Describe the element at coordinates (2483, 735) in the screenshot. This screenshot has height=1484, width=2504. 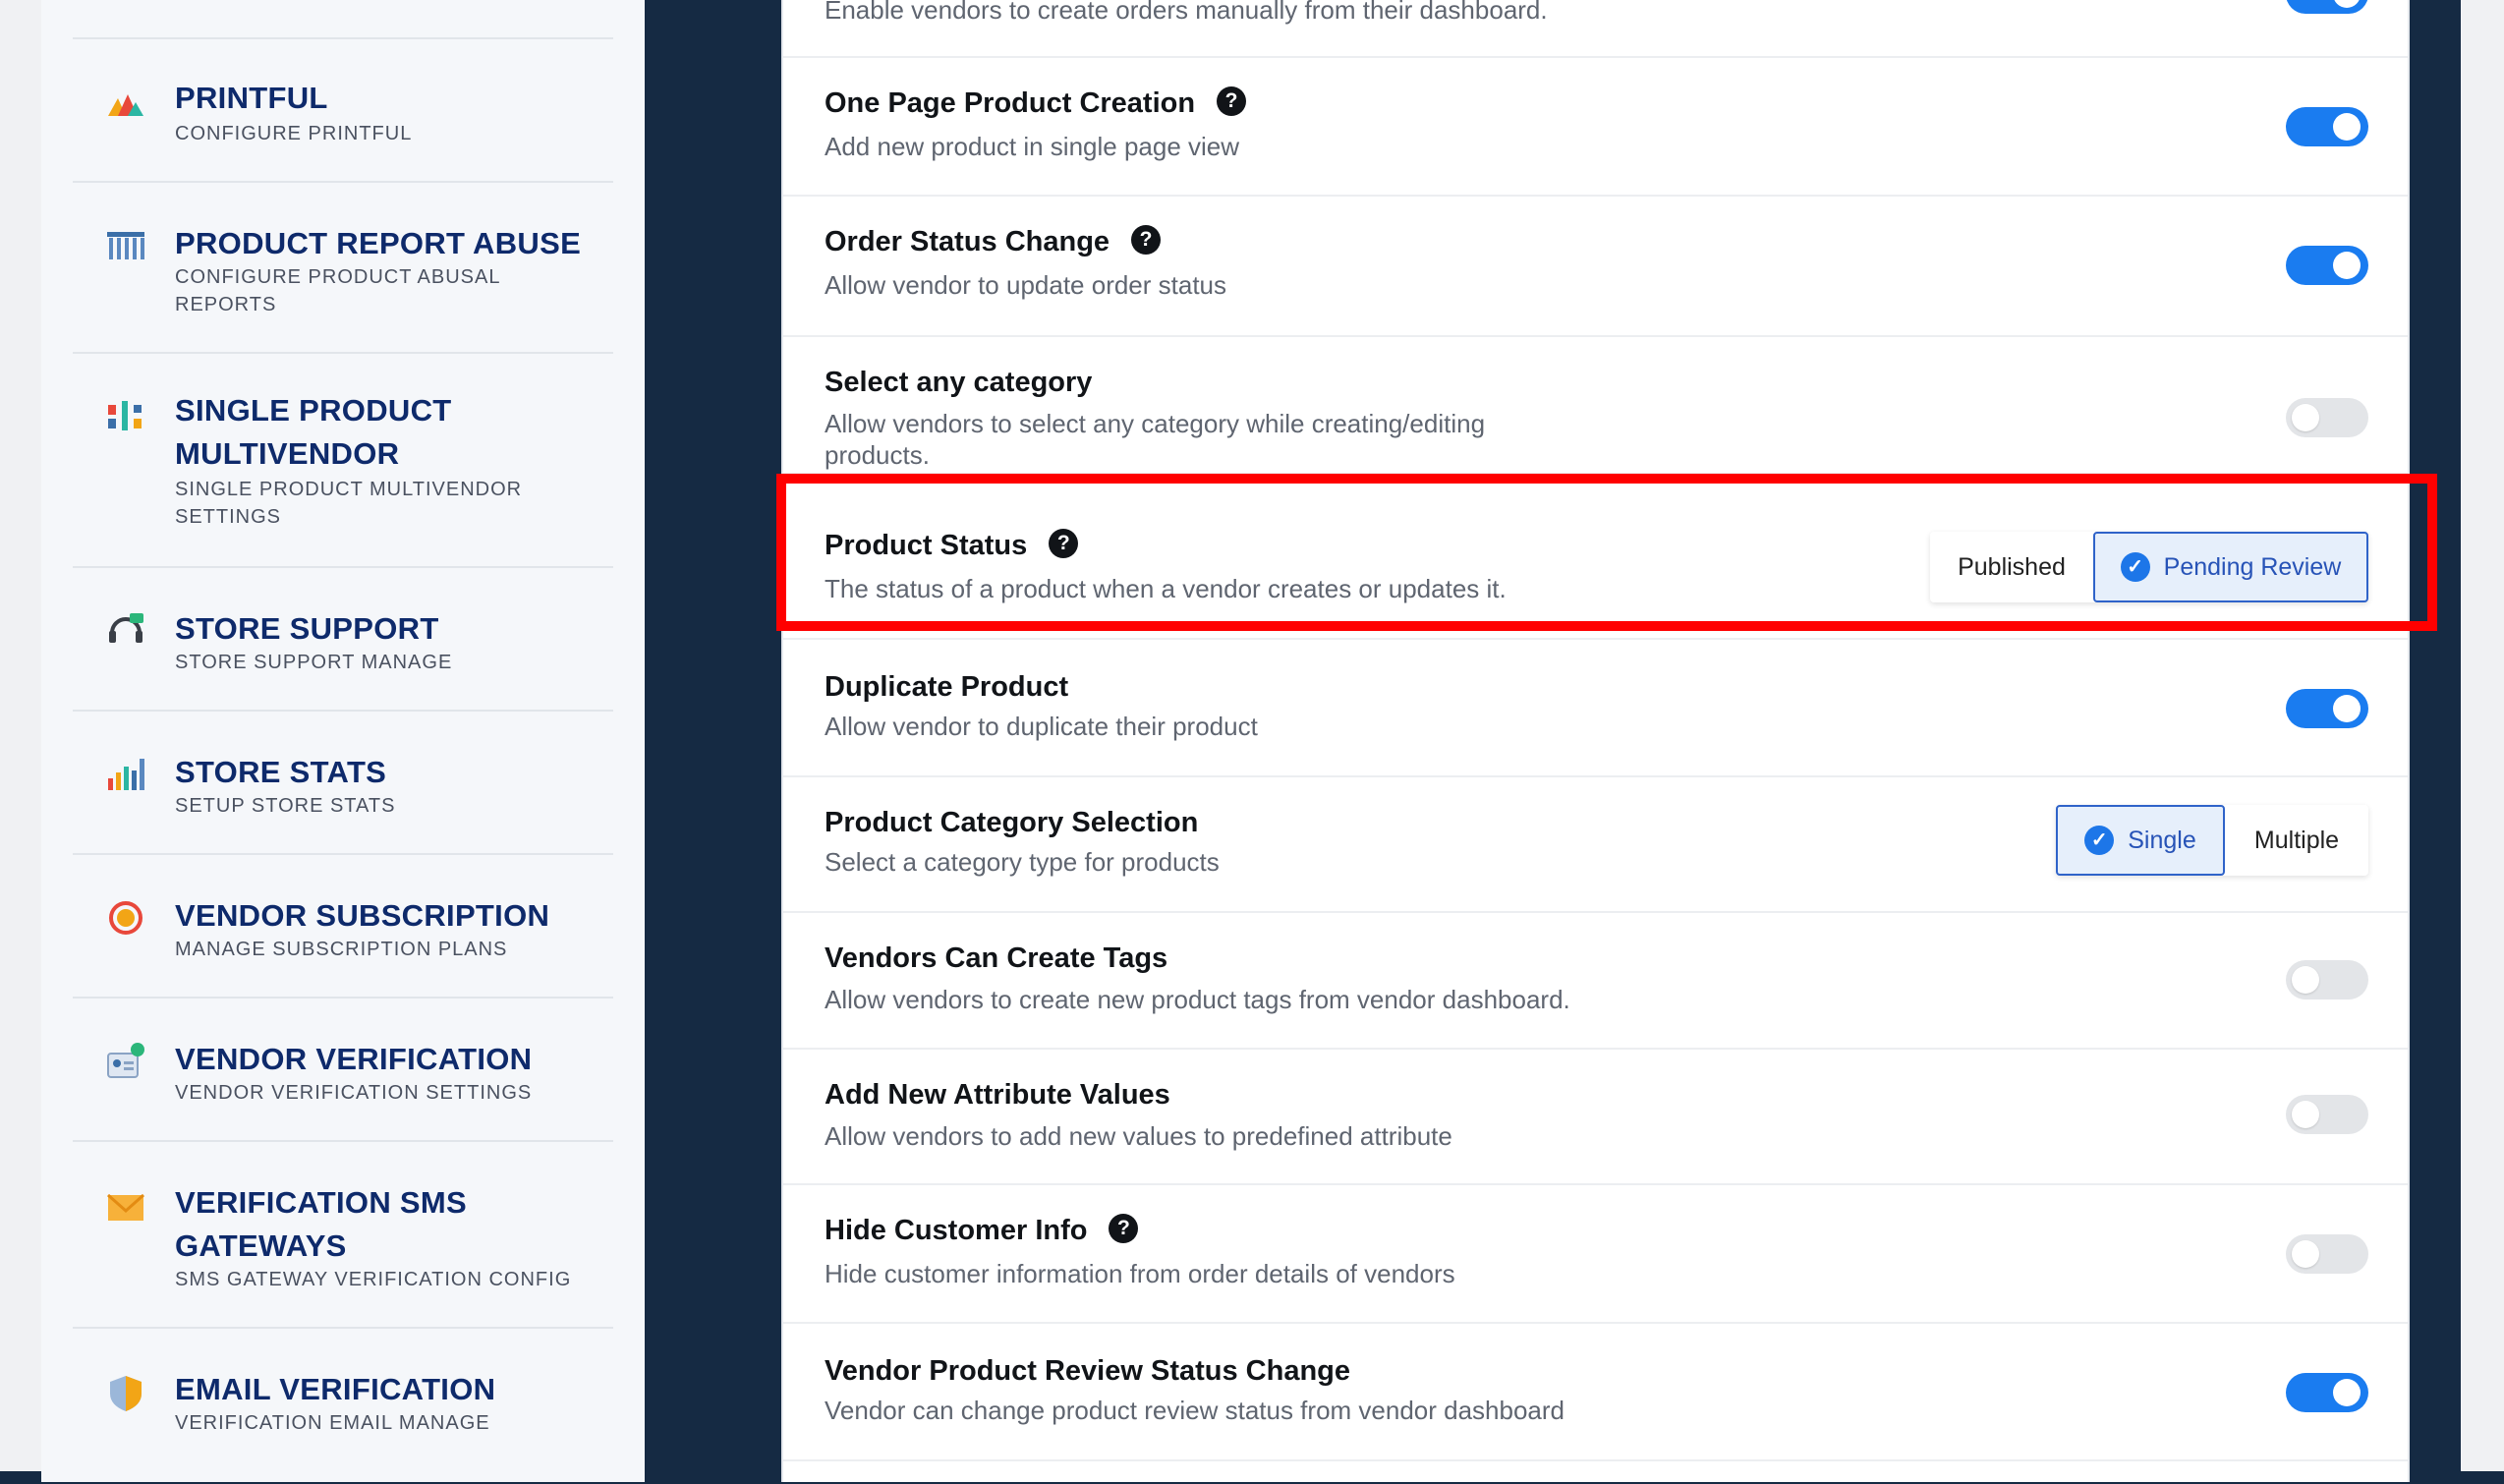
I see `outer-right-gutter` at that location.